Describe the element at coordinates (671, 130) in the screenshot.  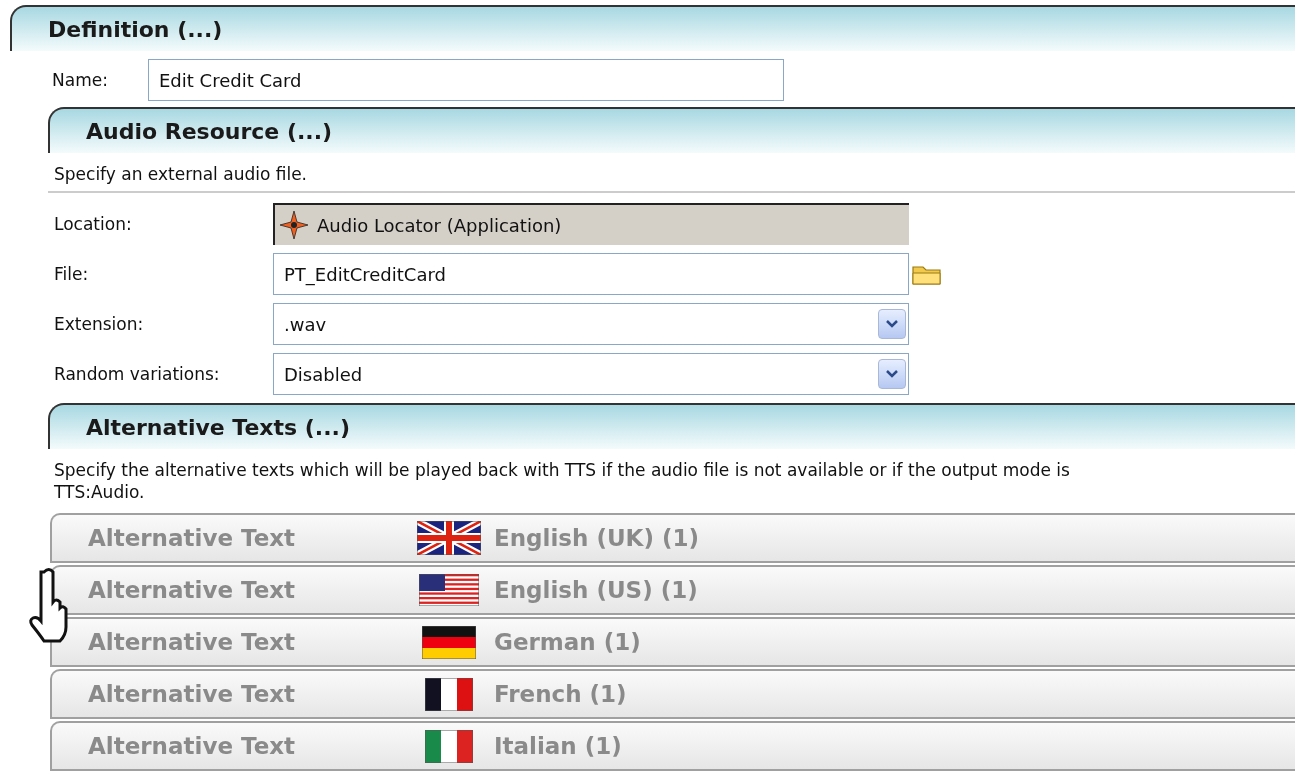
I see `panel-header: Audio Resource (...)` at that location.